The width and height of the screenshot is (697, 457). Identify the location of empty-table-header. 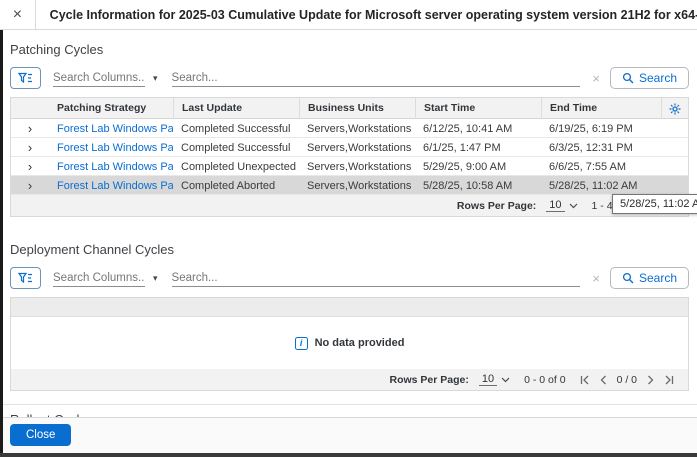
(349, 307).